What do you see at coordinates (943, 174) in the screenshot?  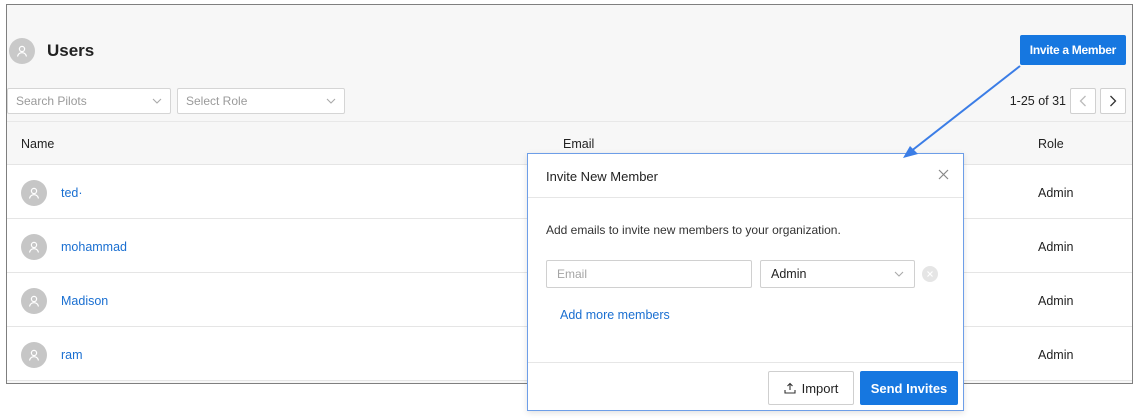 I see `close-icon` at bounding box center [943, 174].